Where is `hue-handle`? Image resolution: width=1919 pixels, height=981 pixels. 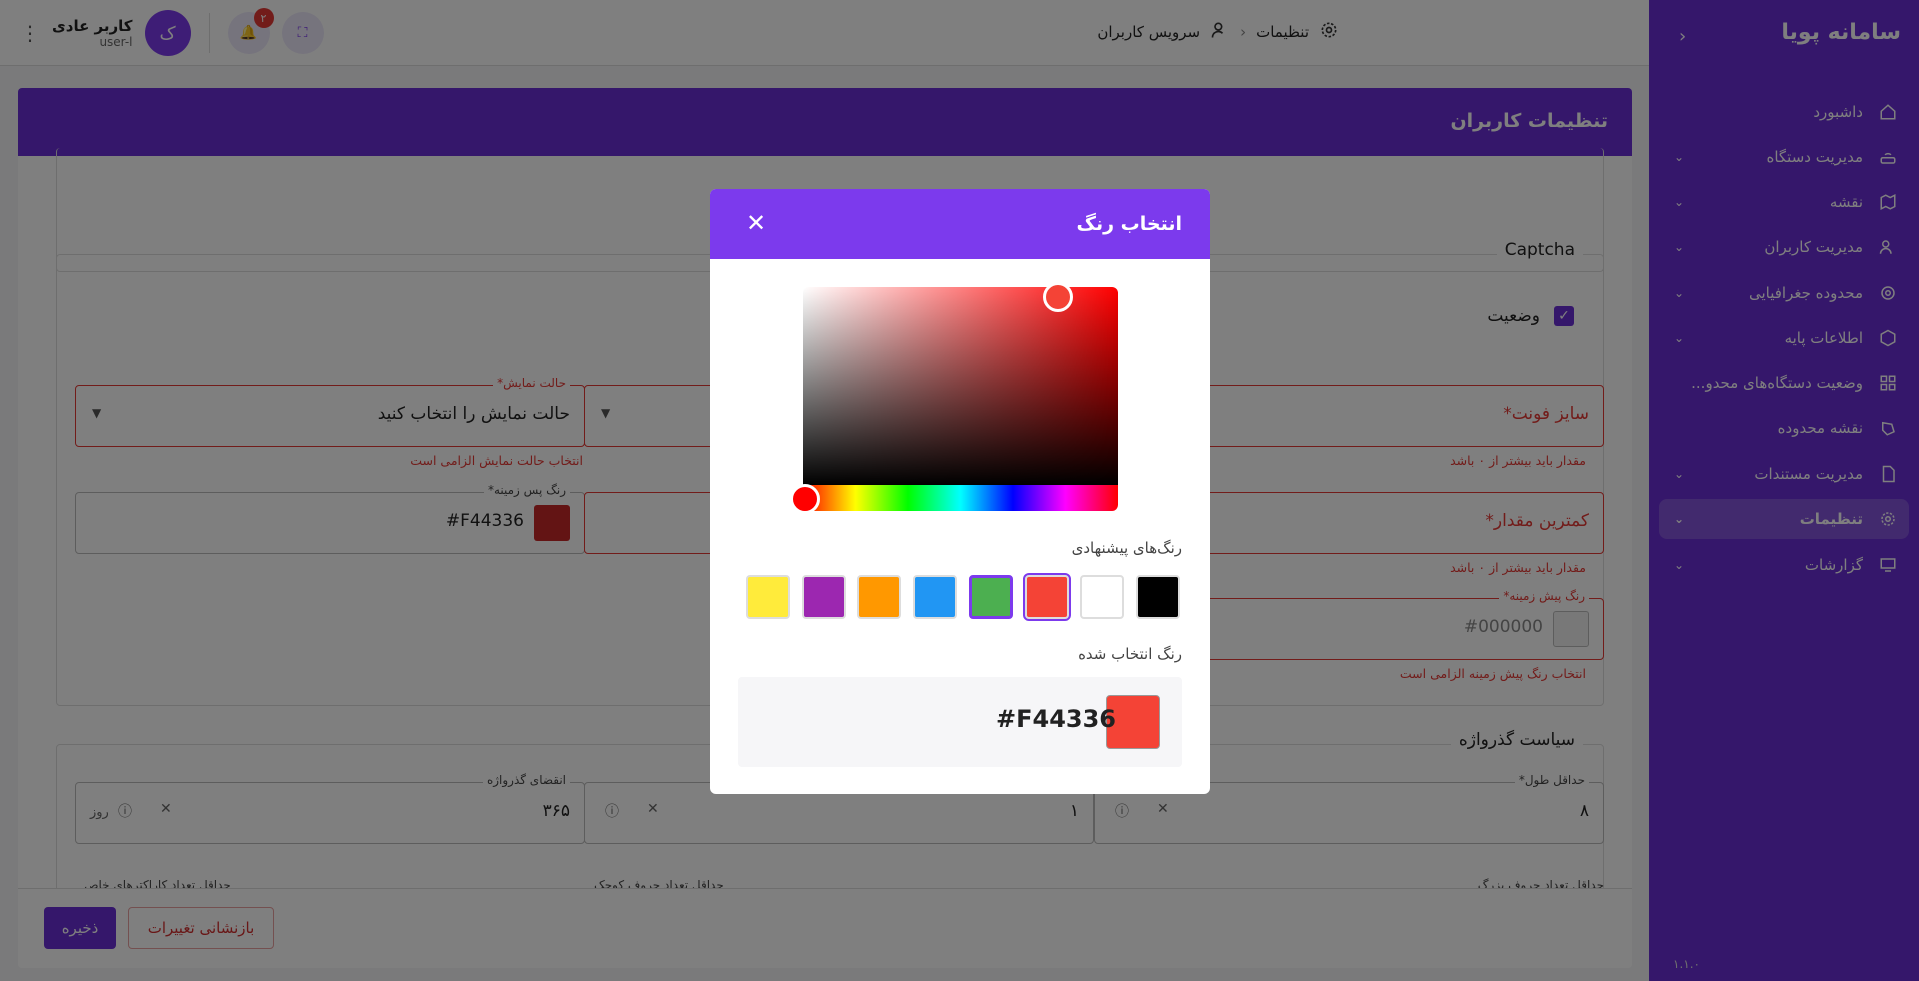
hue-handle is located at coordinates (805, 499).